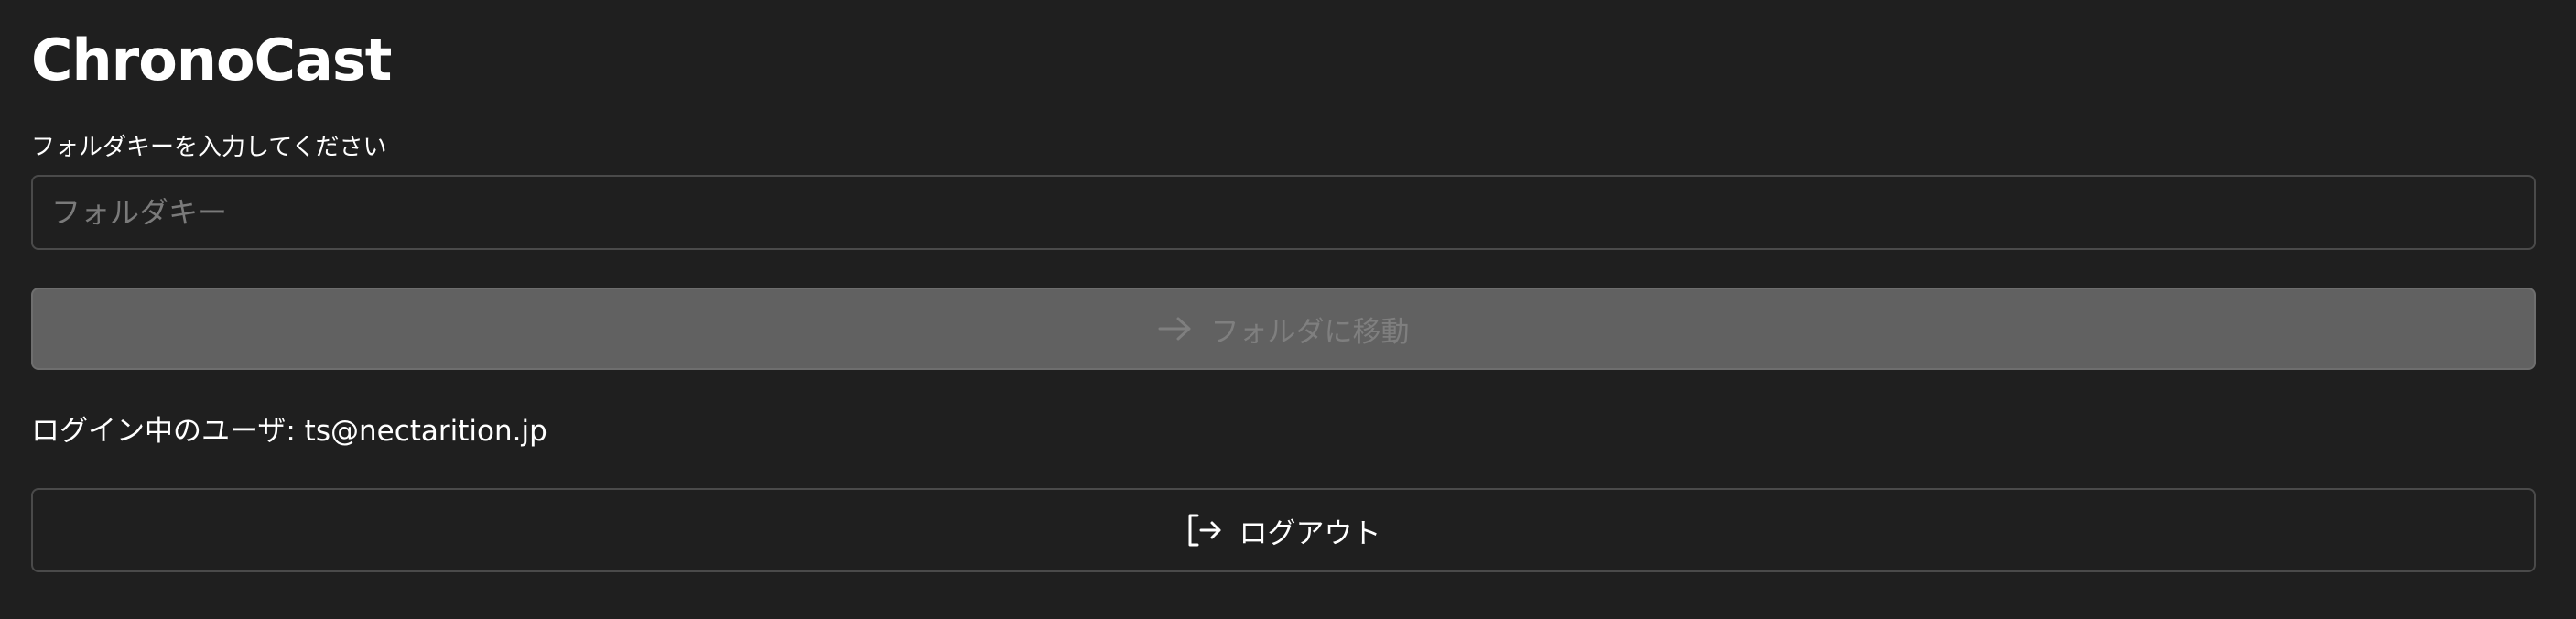  What do you see at coordinates (1213, 530) in the screenshot?
I see `logout-icon` at bounding box center [1213, 530].